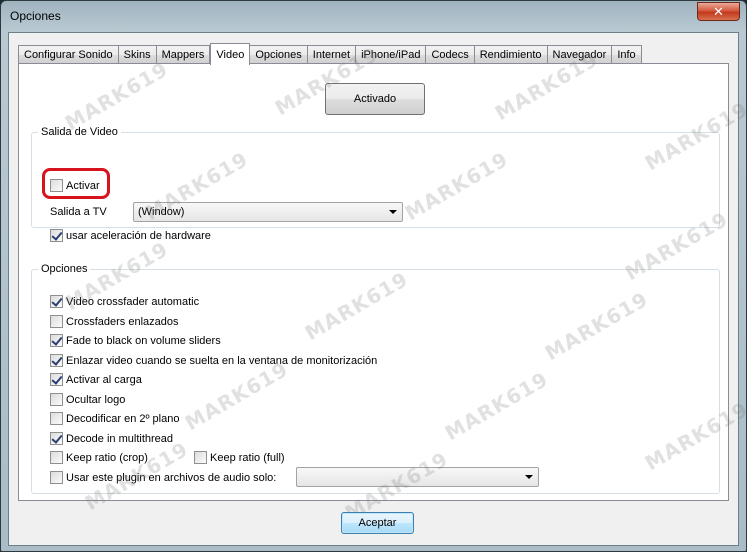  I want to click on opcion-label: Ocultar logo, so click(96, 399).